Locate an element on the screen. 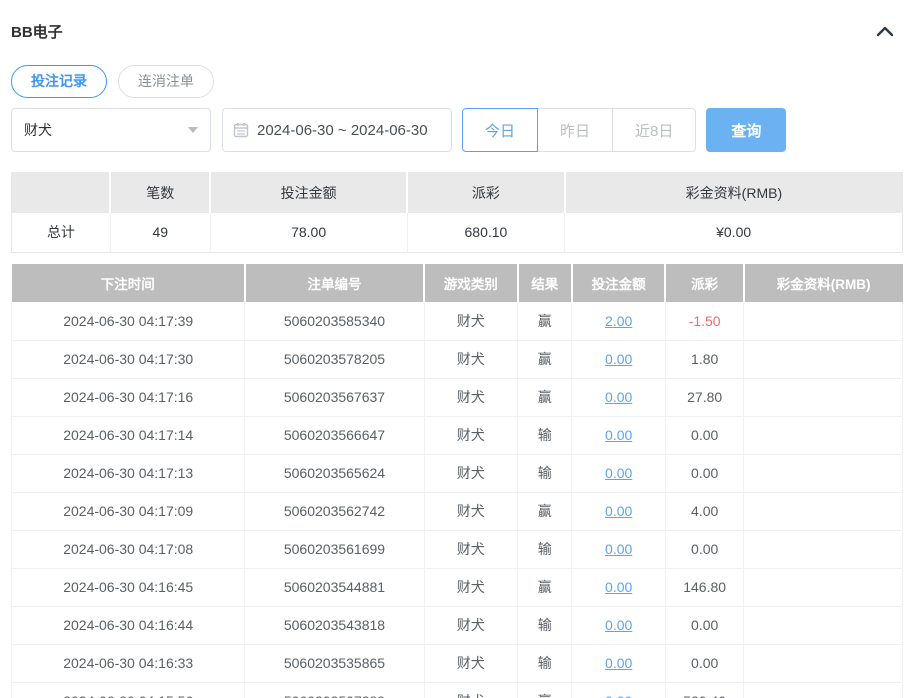 The image size is (914, 698). cell-time: 2024-06-30 04:17:16 is located at coordinates (128, 397).